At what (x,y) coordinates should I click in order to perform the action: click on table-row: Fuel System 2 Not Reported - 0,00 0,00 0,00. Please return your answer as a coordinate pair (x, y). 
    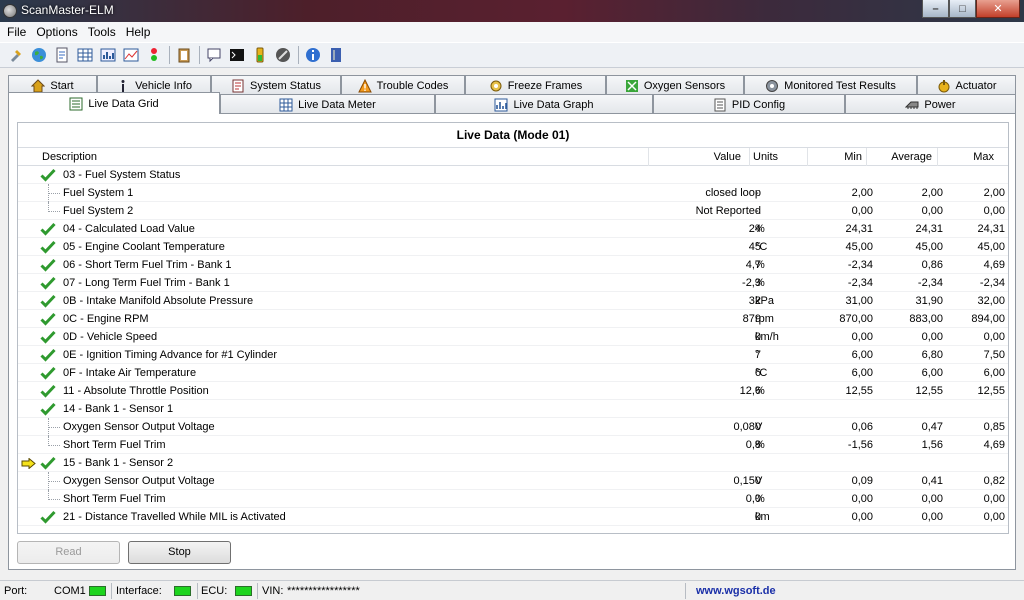
    Looking at the image, I should click on (513, 211).